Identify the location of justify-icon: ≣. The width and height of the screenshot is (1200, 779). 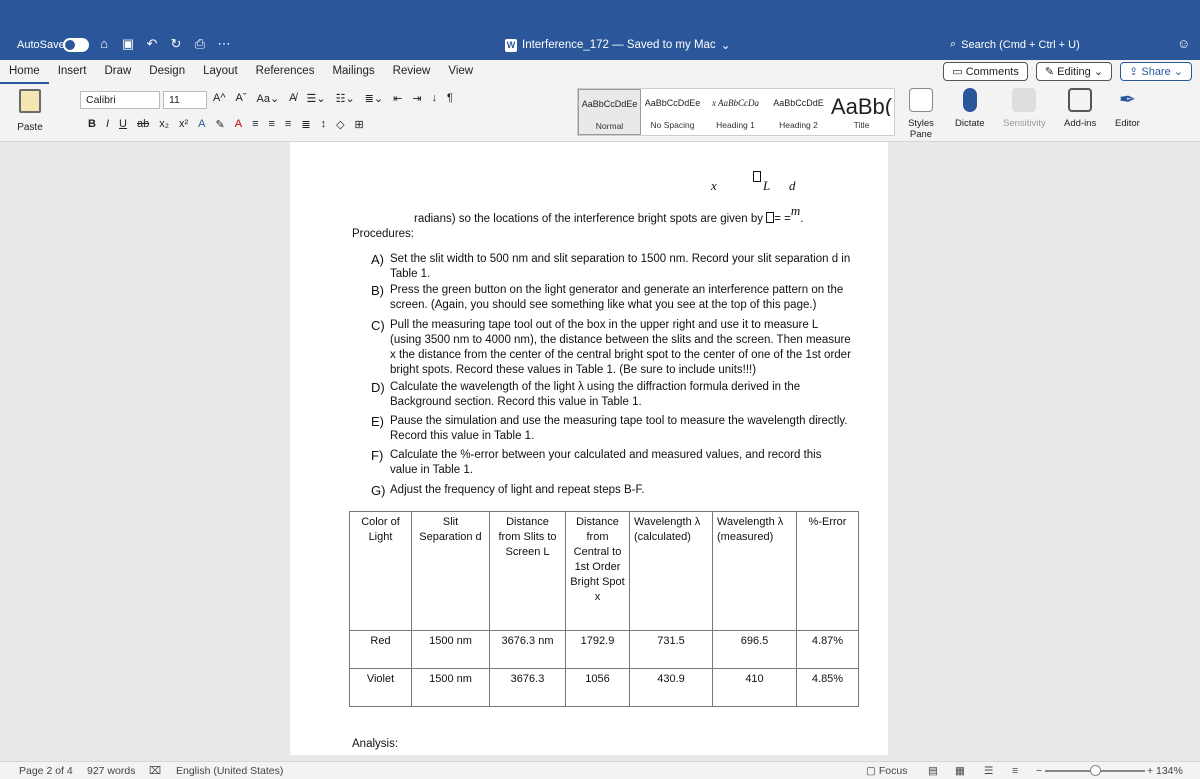
(305, 124).